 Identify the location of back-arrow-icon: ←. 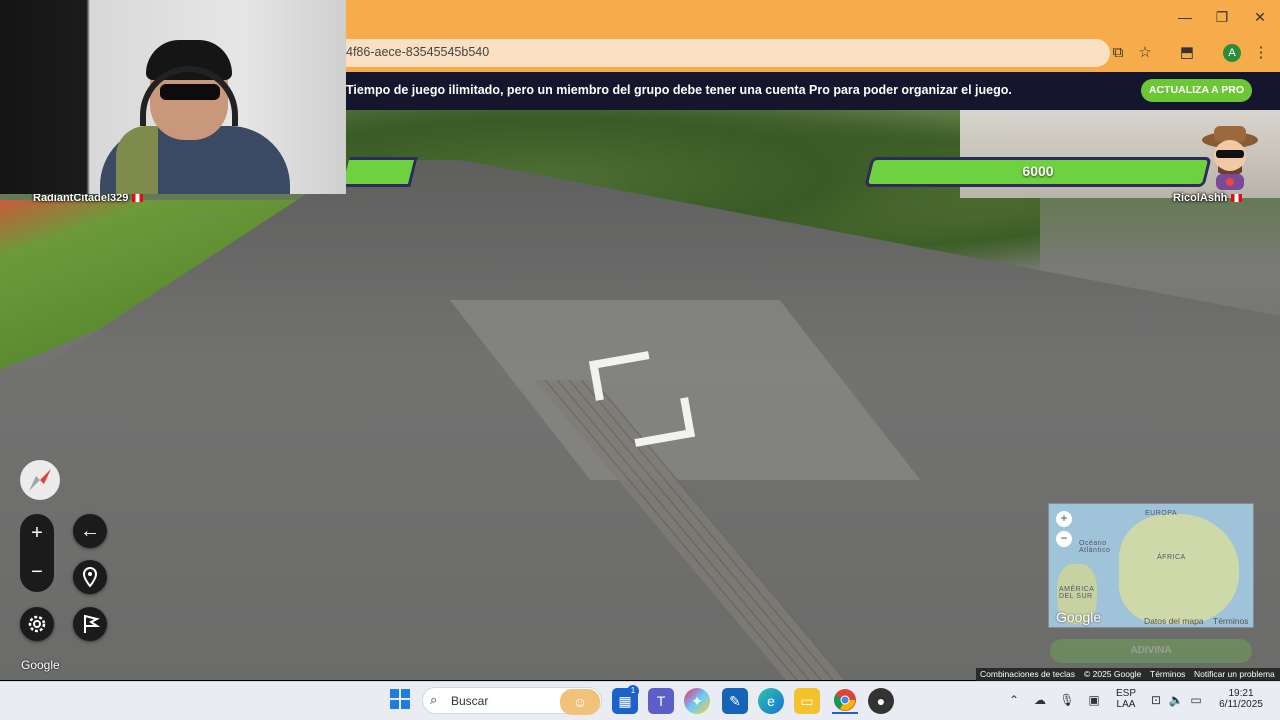
(90, 531).